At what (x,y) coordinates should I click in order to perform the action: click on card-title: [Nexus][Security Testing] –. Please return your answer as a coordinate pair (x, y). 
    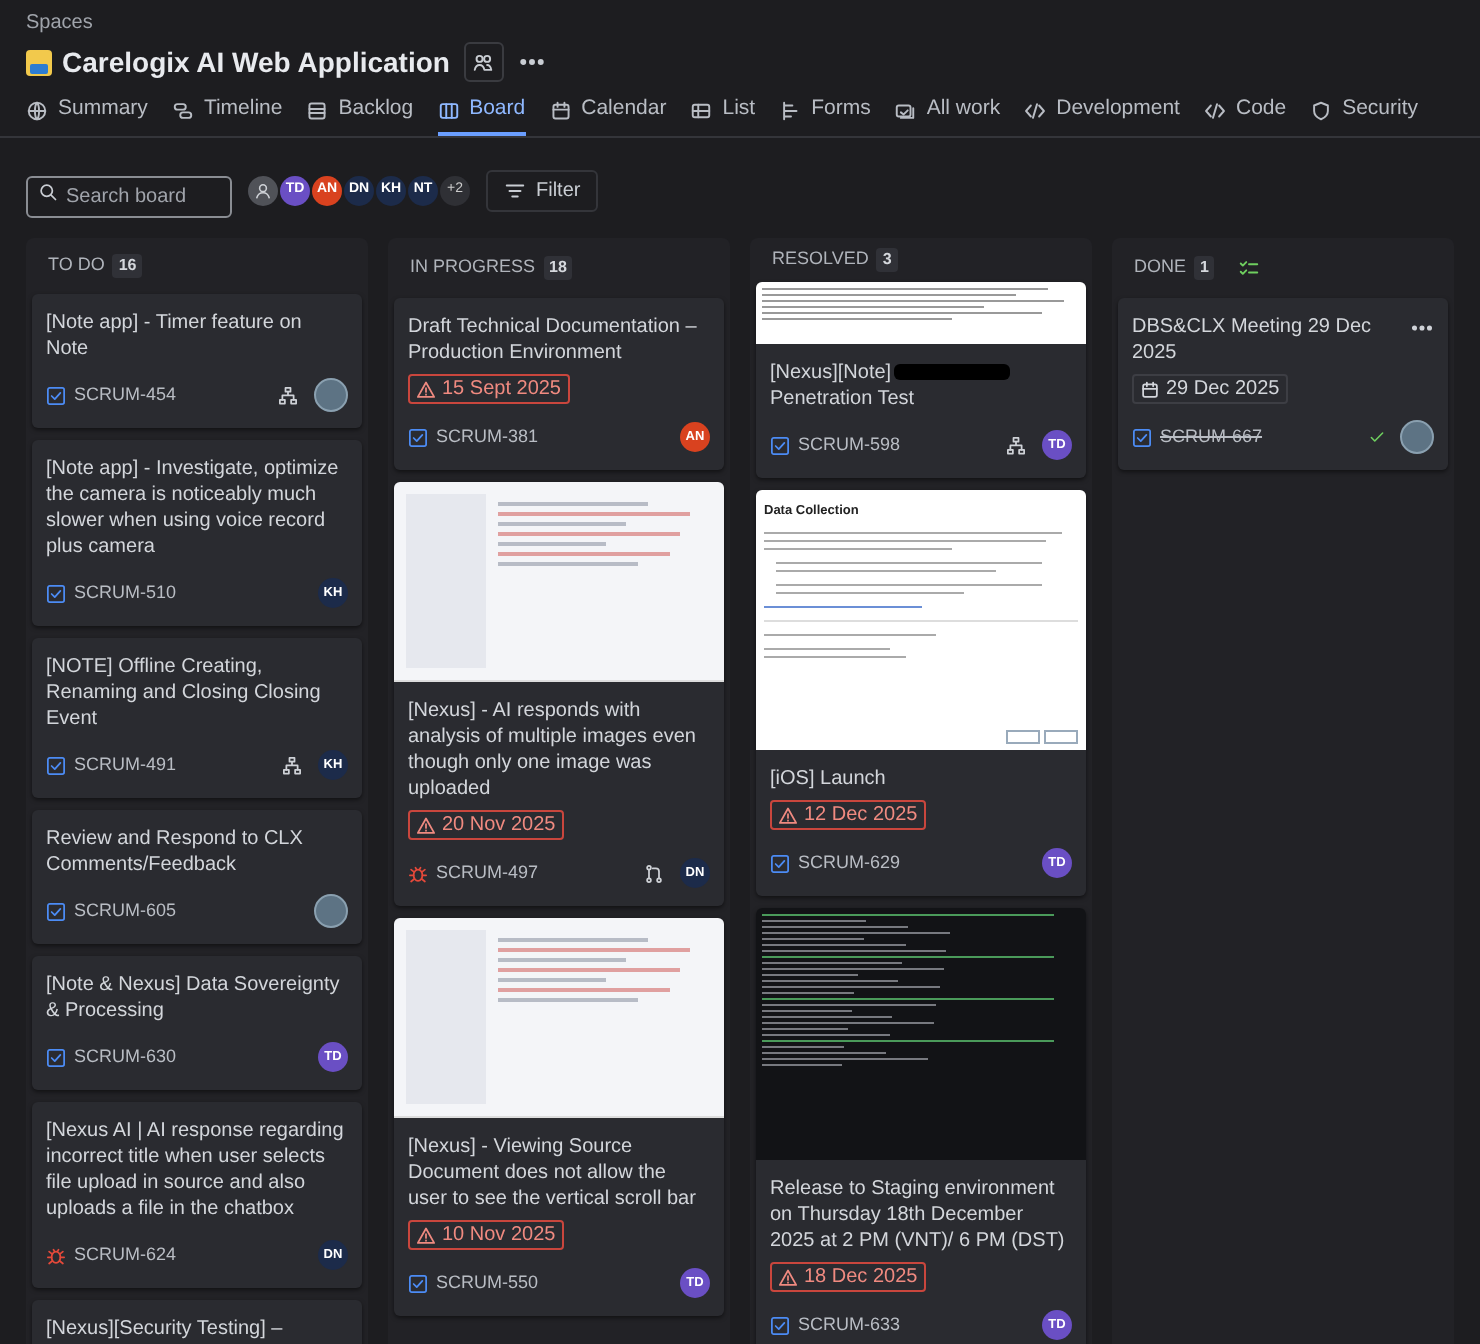
    Looking at the image, I should click on (164, 1329).